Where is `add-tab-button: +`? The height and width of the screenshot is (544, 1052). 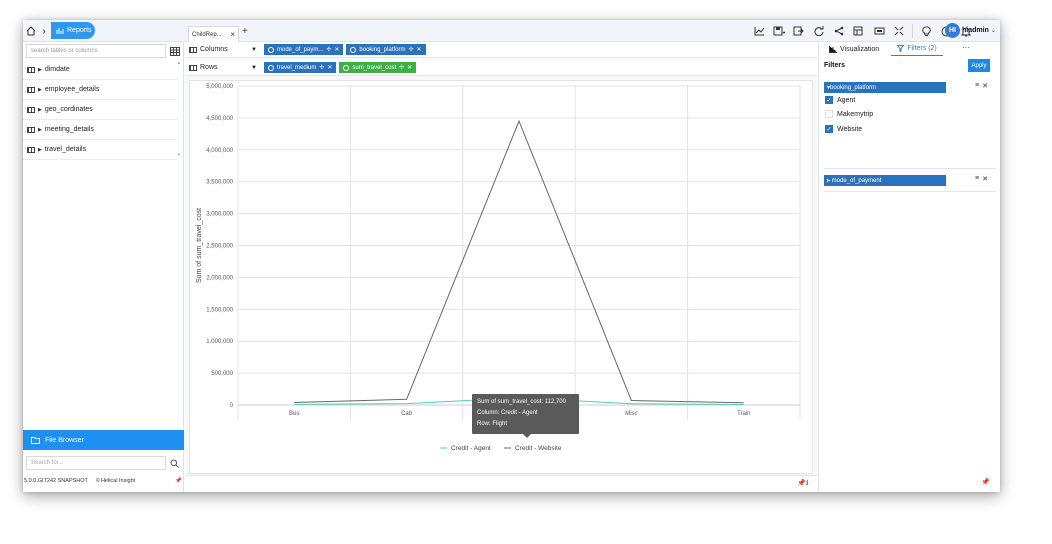
add-tab-button: + is located at coordinates (245, 31).